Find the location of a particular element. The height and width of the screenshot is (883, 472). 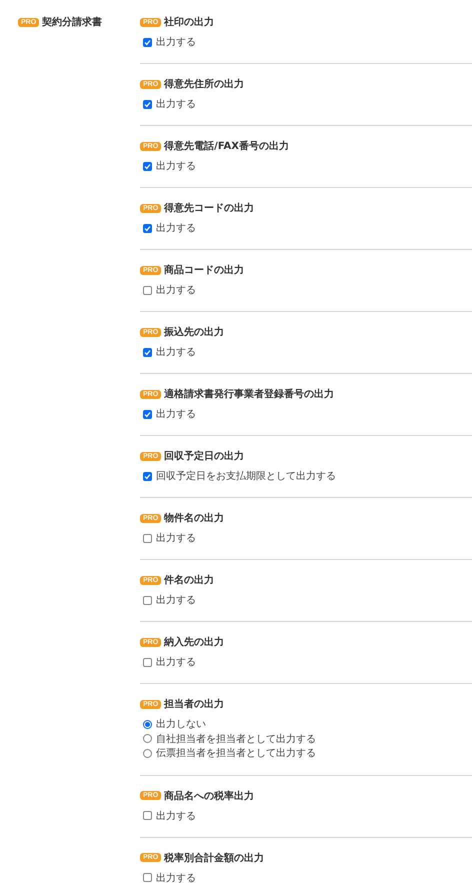

option-label: 自社担当者を担当者として出力する is located at coordinates (236, 739).